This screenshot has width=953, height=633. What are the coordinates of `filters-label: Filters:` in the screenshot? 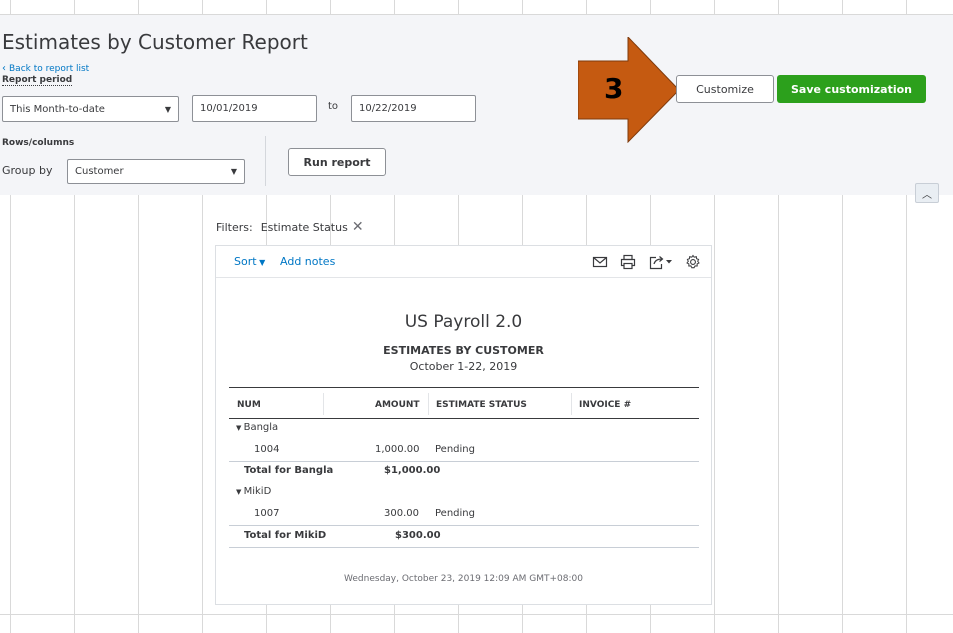 It's located at (234, 227).